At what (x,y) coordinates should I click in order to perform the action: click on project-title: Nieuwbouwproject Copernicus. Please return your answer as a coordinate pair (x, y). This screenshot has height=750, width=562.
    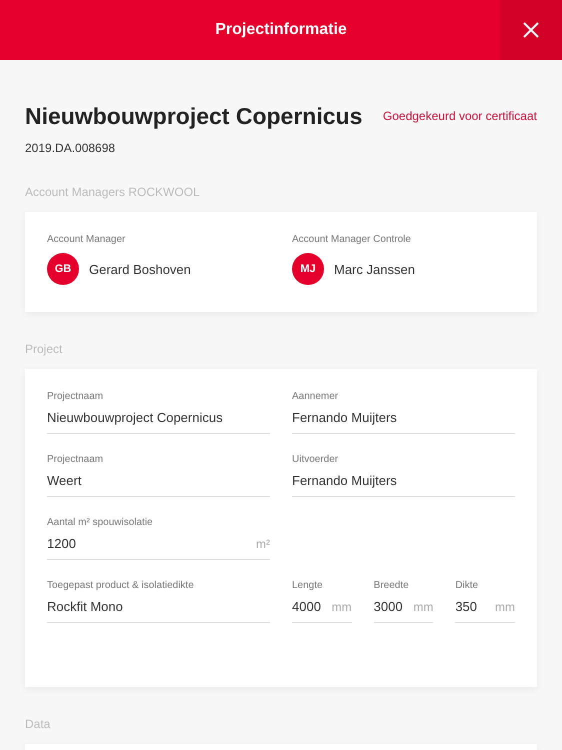
    Looking at the image, I should click on (193, 116).